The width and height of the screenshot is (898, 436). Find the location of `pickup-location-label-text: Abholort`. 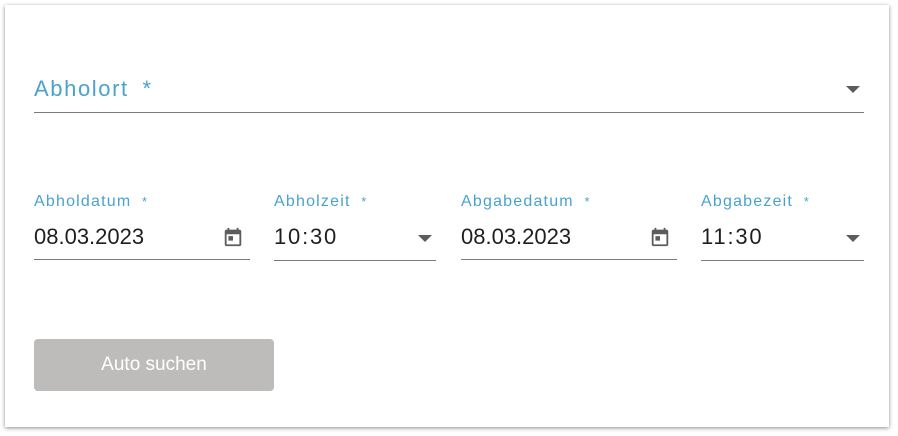

pickup-location-label-text: Abholort is located at coordinates (81, 88).